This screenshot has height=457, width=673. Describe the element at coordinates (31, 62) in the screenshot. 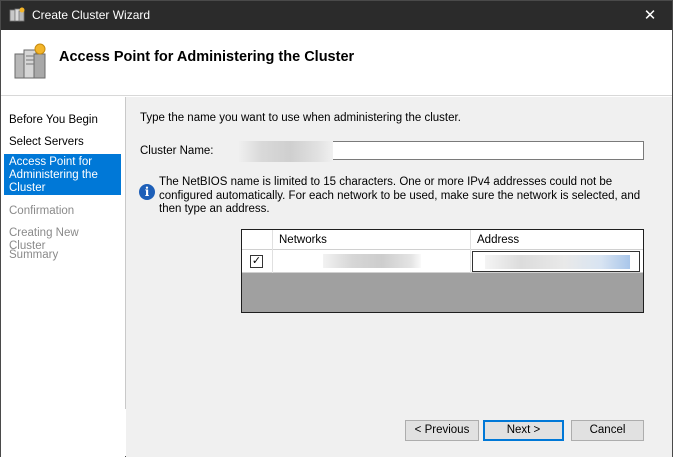

I see `cluster-servers-icon` at that location.